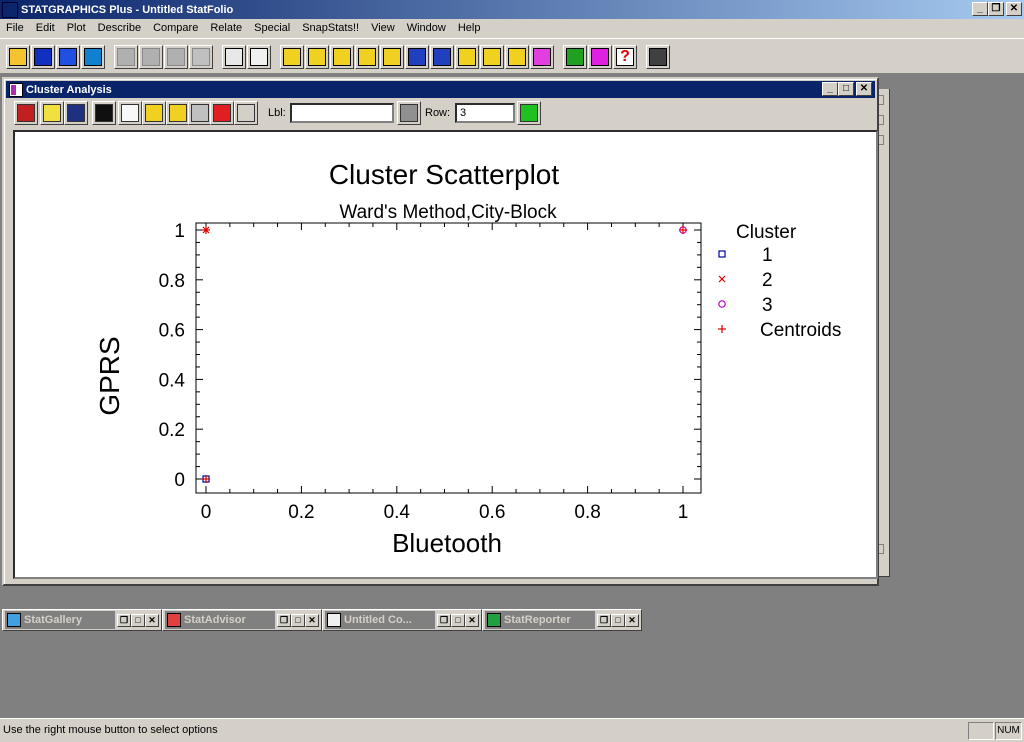 Image resolution: width=1024 pixels, height=742 pixels. What do you see at coordinates (417, 57) in the screenshot?
I see `wave-icon` at bounding box center [417, 57].